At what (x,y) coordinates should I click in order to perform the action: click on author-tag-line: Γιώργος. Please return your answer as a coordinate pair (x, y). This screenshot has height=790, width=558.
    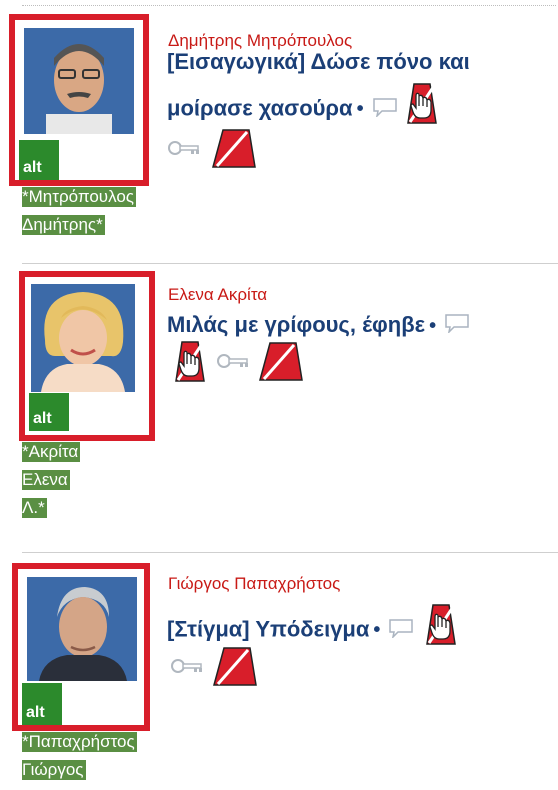
    Looking at the image, I should click on (54, 770).